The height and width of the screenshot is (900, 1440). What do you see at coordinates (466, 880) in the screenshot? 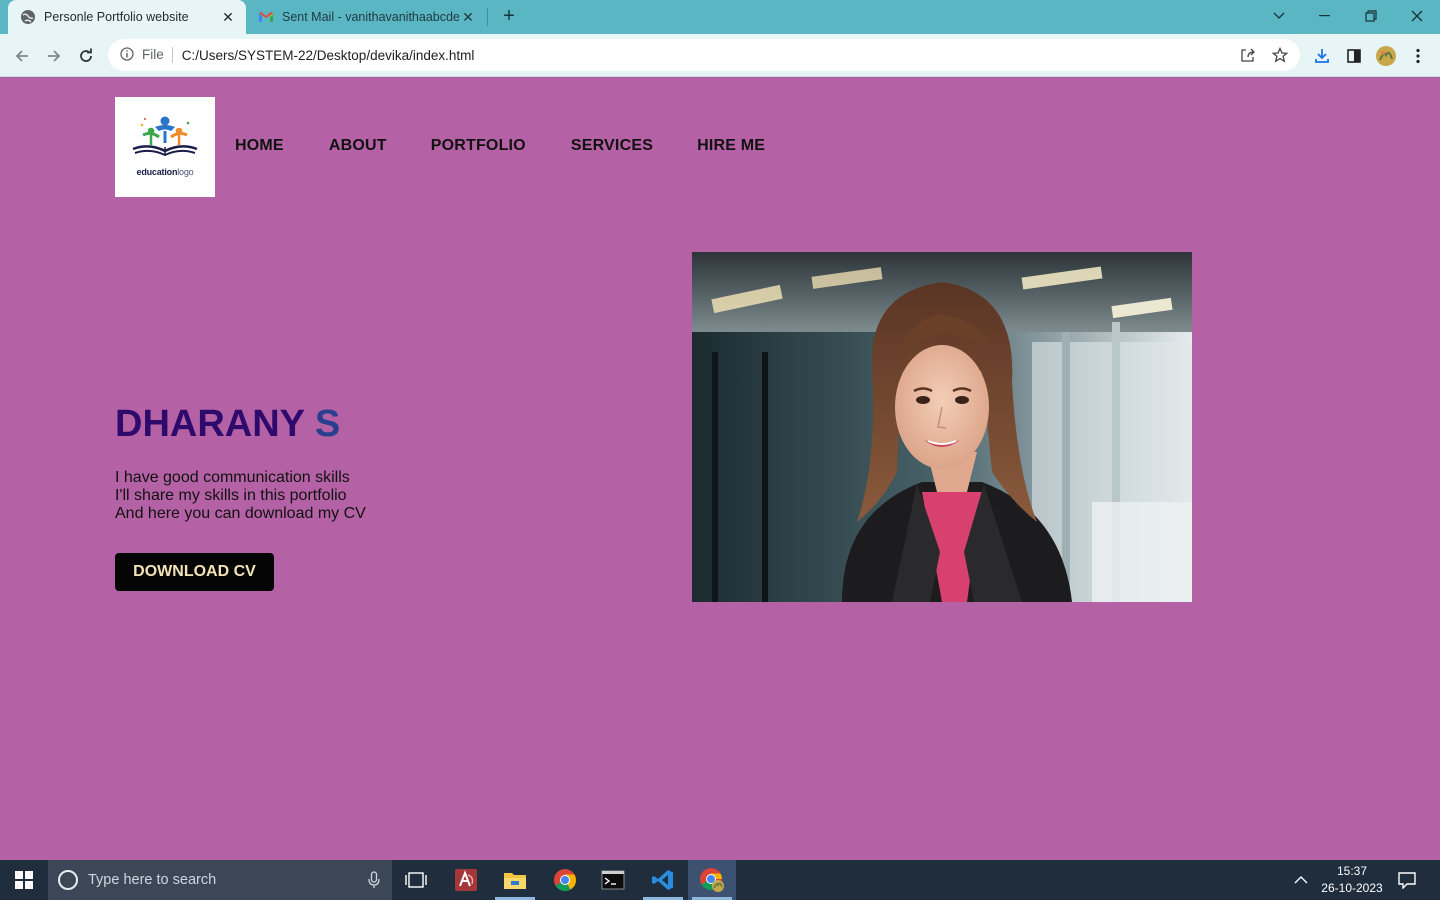
I see `access-app-icon` at bounding box center [466, 880].